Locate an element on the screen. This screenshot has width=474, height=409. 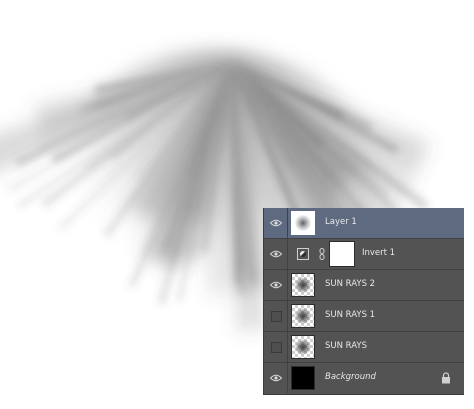
layer-row-background: Background is located at coordinates (364, 378).